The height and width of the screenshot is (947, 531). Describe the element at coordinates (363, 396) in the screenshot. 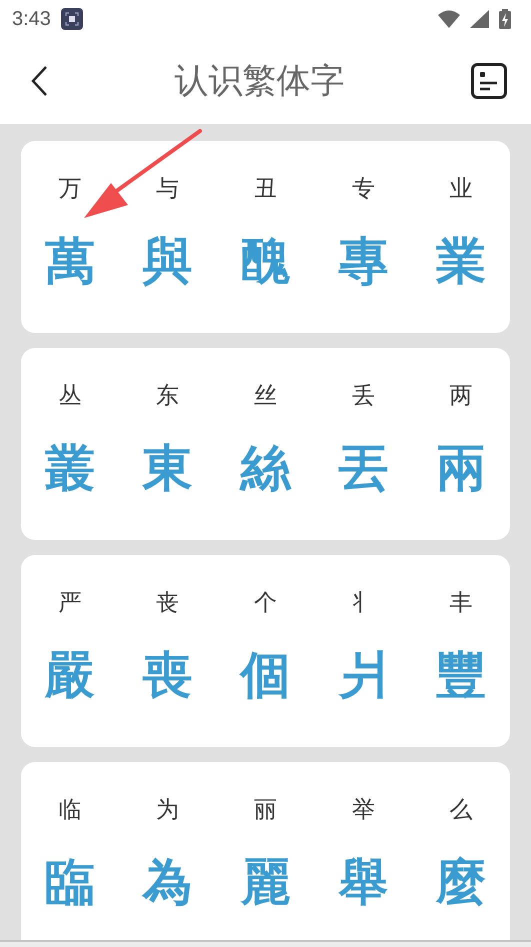

I see `simplified-character: 丢` at that location.